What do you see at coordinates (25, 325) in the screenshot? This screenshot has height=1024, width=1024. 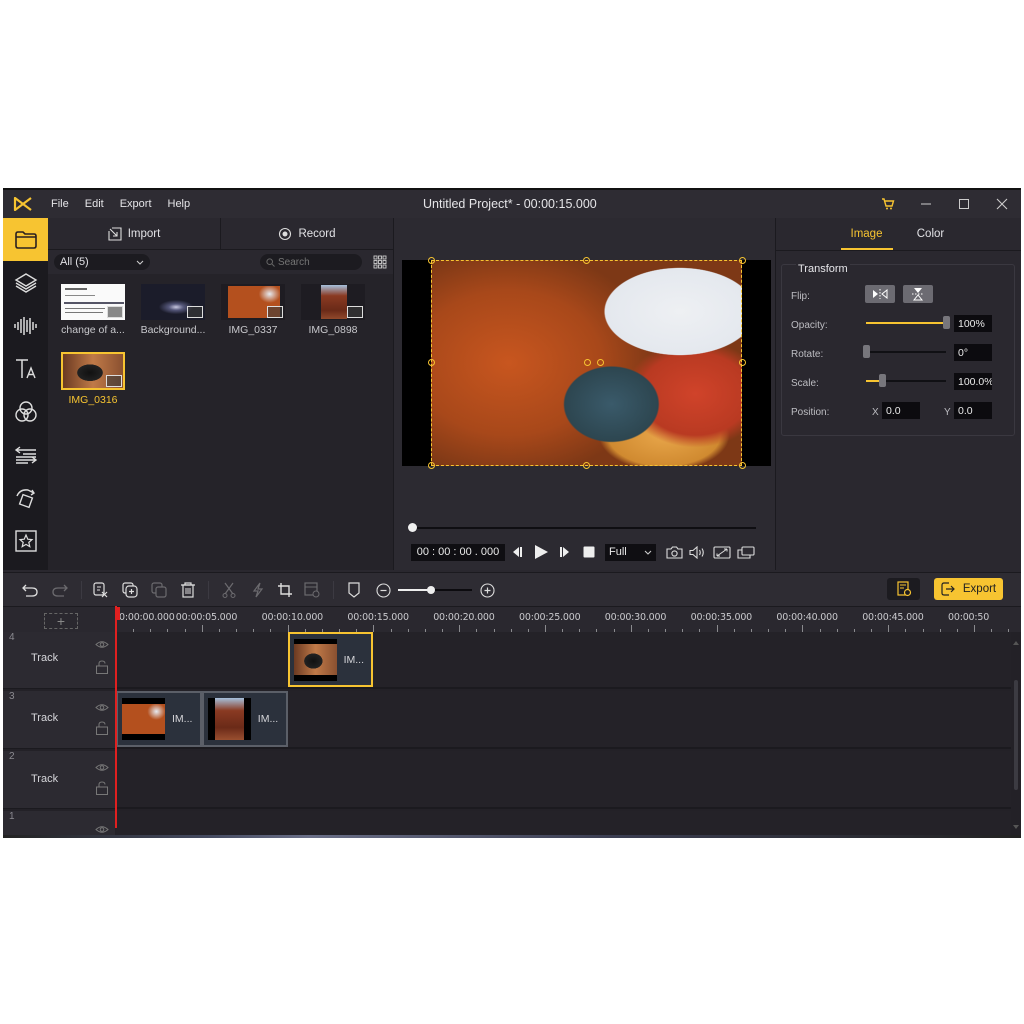 I see `rail-audio` at bounding box center [25, 325].